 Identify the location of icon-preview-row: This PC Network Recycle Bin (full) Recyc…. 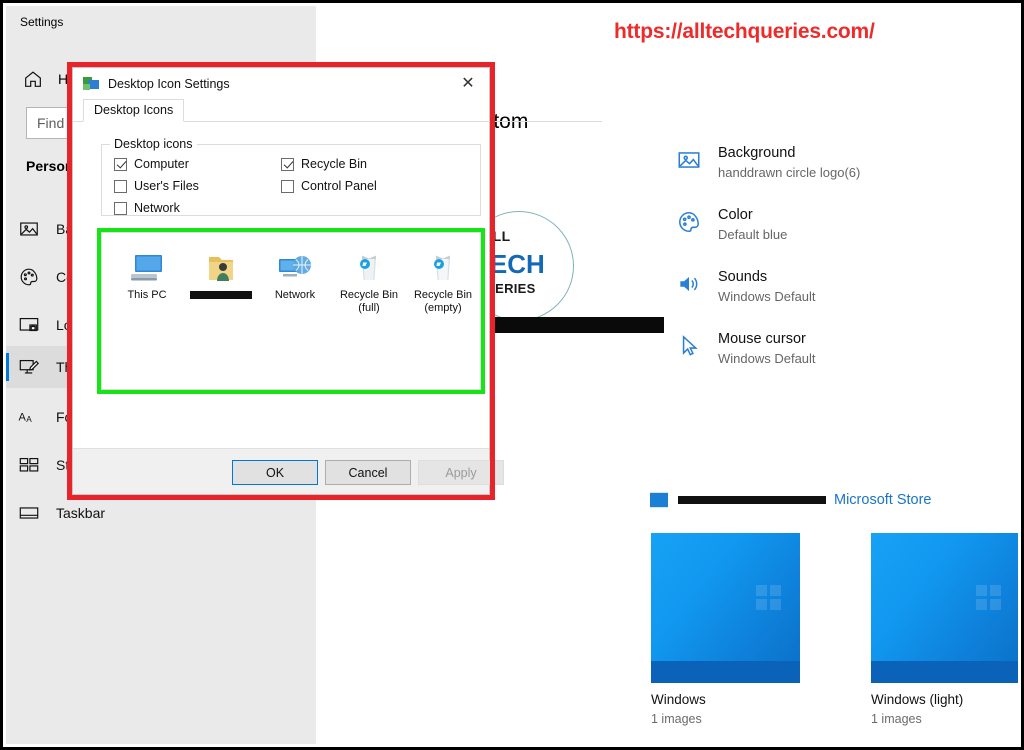
(295, 281).